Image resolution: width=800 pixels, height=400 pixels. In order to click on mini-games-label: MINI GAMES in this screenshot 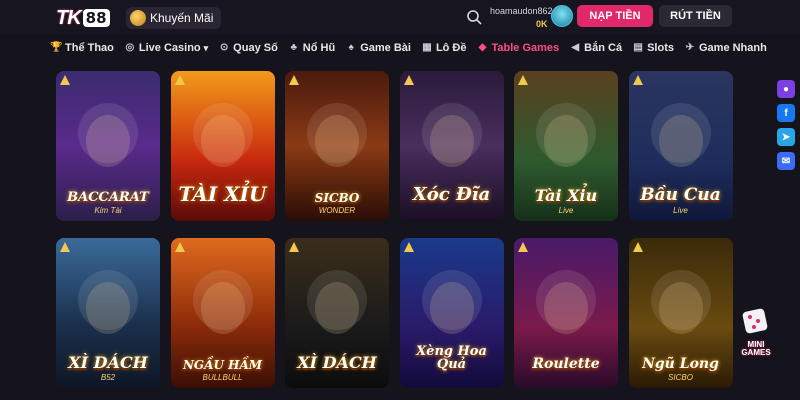, I will do `click(756, 348)`.